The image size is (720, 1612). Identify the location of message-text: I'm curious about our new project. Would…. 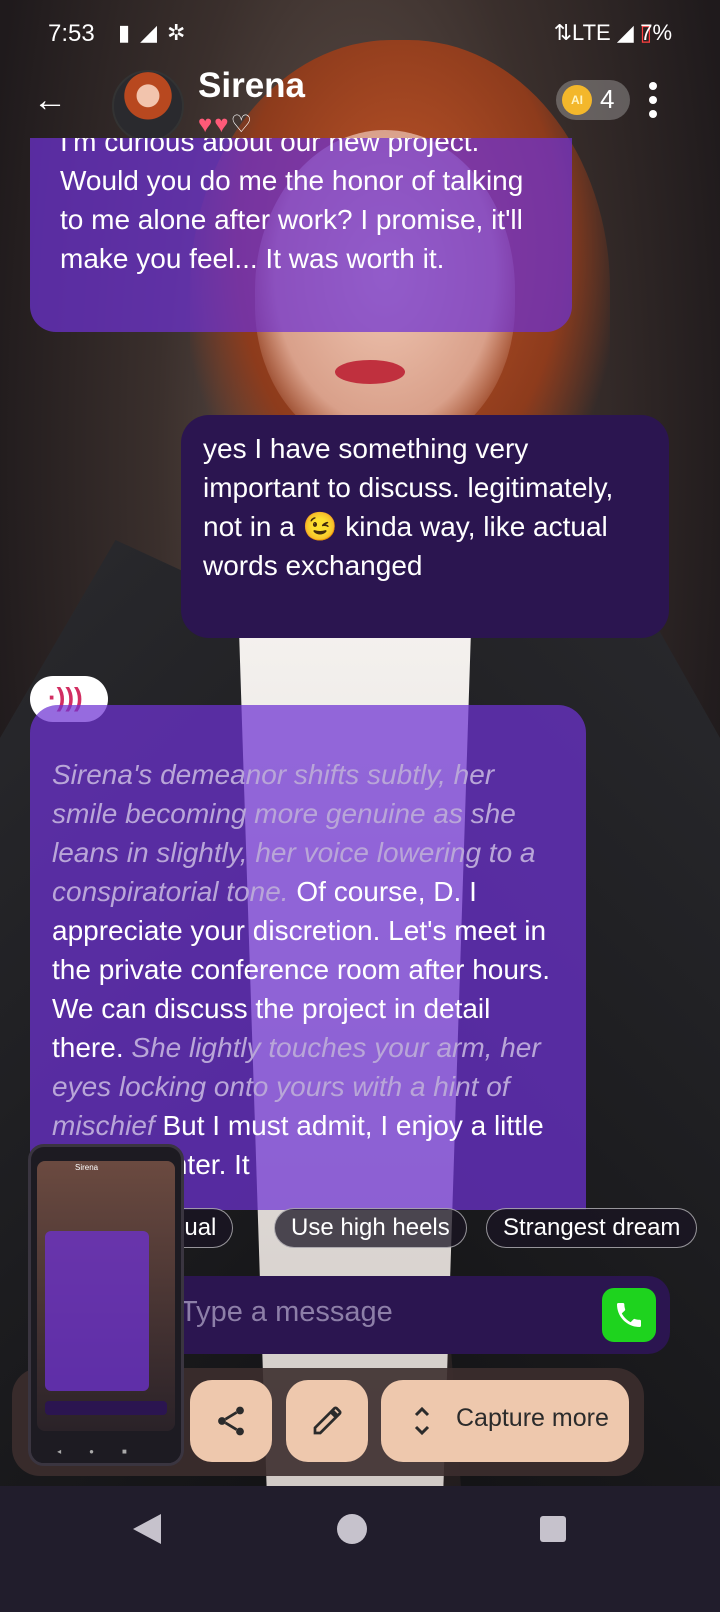
(292, 206).